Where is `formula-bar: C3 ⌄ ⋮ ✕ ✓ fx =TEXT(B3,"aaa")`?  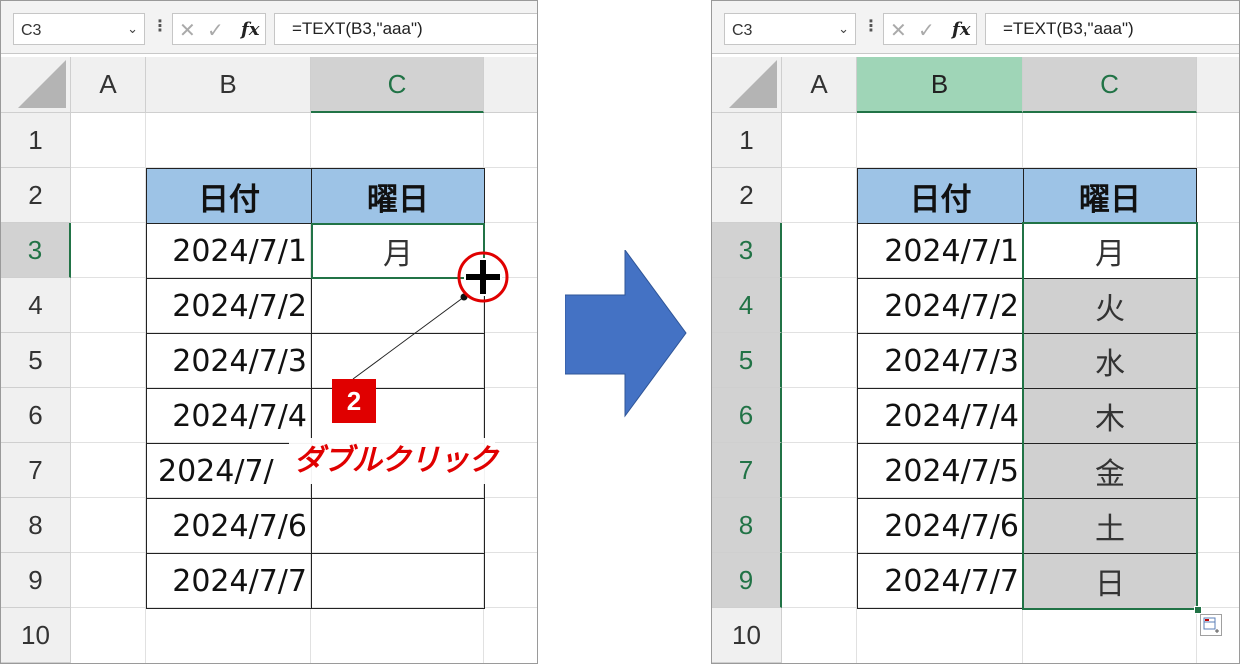 formula-bar: C3 ⌄ ⋮ ✕ ✓ fx =TEXT(B3,"aaa") is located at coordinates (975, 27).